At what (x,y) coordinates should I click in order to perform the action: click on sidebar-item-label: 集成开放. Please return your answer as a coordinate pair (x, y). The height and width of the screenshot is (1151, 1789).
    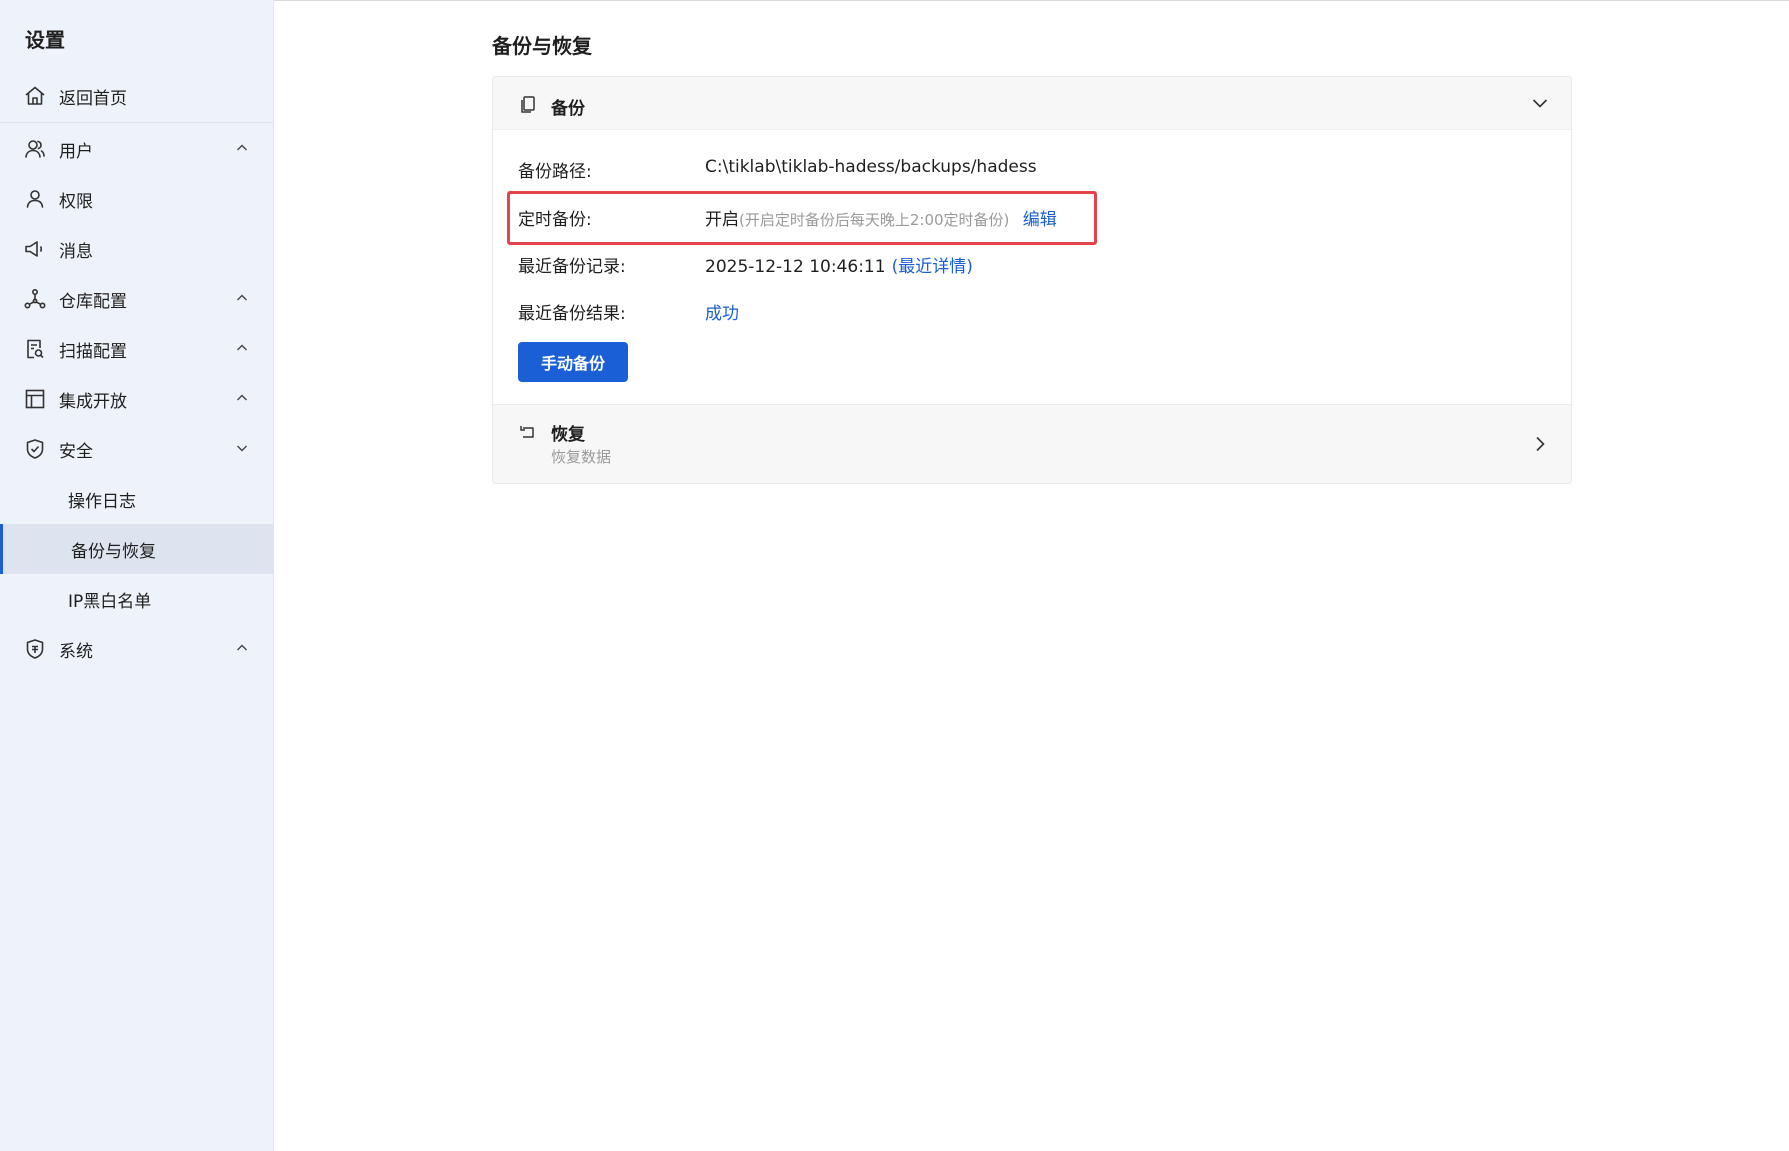
    Looking at the image, I should click on (93, 401).